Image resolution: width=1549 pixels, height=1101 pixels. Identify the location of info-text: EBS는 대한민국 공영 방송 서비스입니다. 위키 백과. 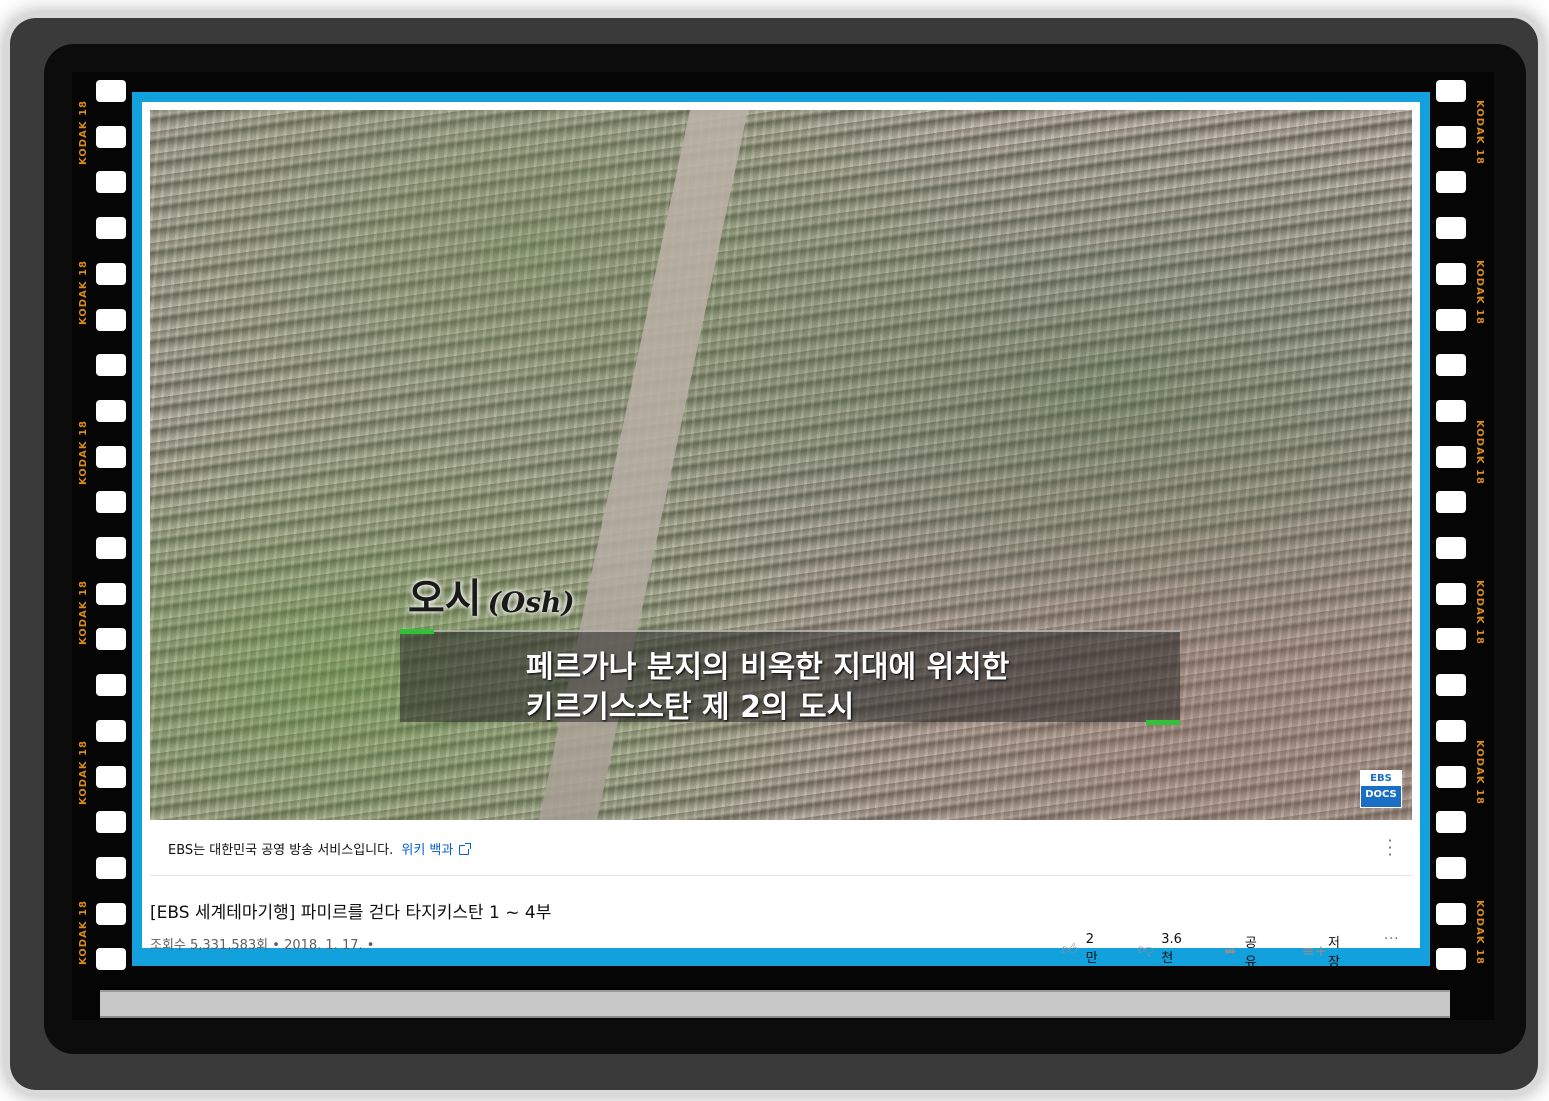
(320, 848).